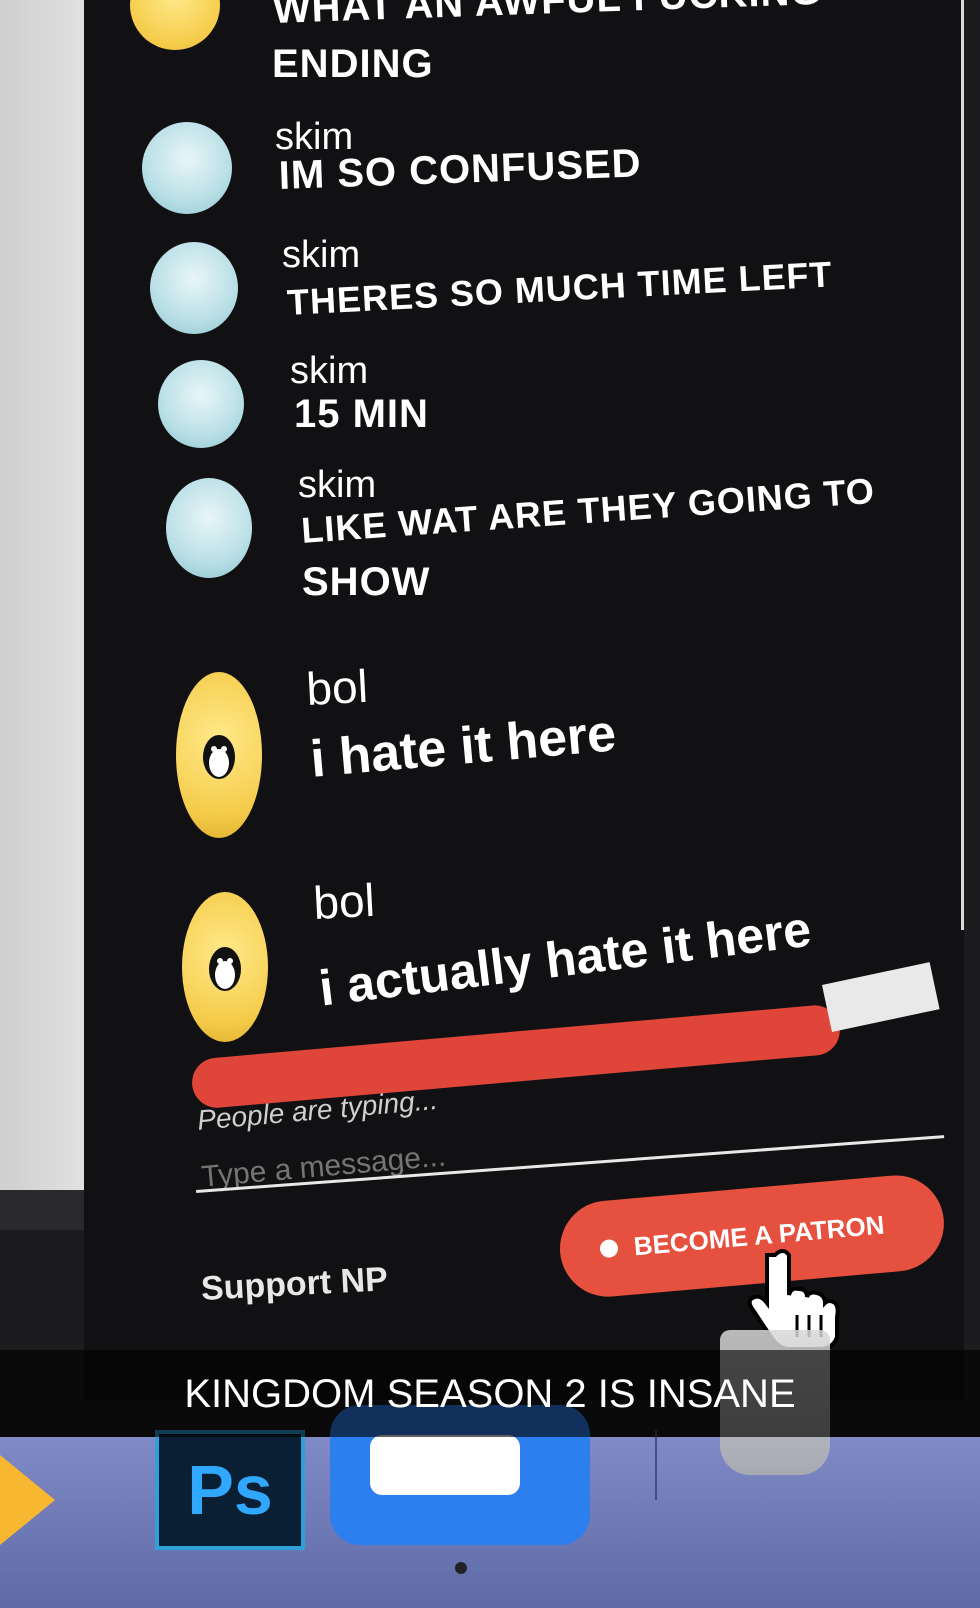 Image resolution: width=980 pixels, height=1608 pixels. I want to click on ps-label: Ps, so click(230, 1490).